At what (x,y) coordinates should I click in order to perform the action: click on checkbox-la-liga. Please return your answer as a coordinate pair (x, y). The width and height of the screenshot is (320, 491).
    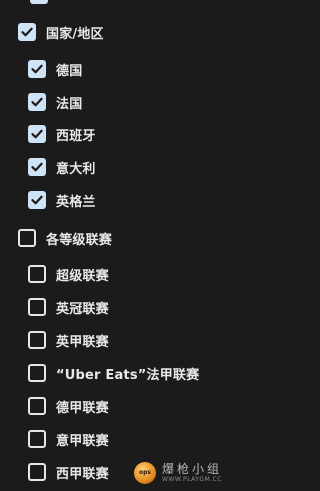
    Looking at the image, I should click on (37, 472).